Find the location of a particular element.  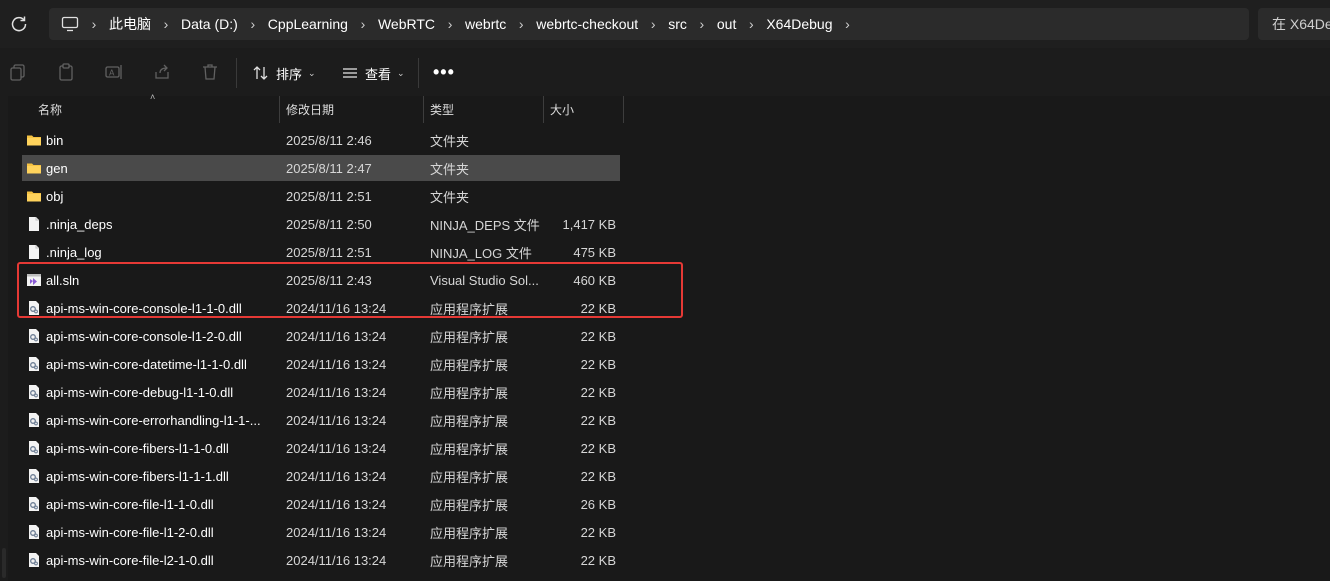

breadcrumb-item: › 此电脑 is located at coordinates (115, 24).